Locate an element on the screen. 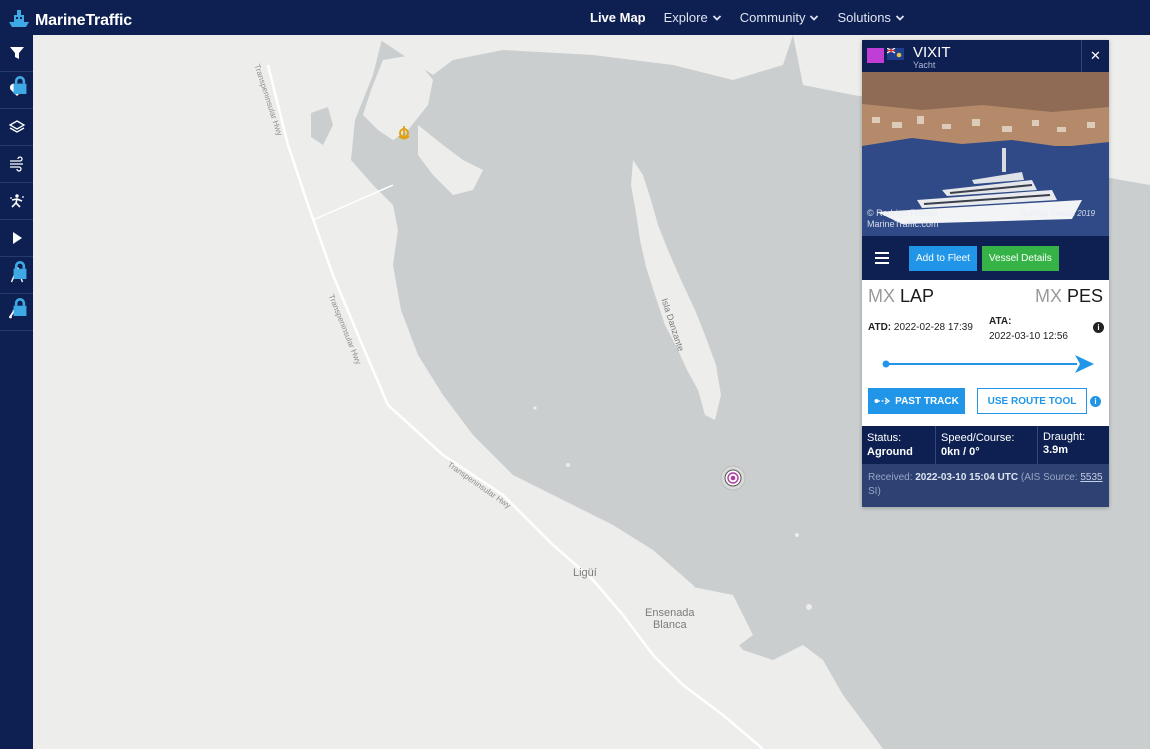 The height and width of the screenshot is (749, 1150). voyage-progress-arrow is located at coordinates (988, 364).